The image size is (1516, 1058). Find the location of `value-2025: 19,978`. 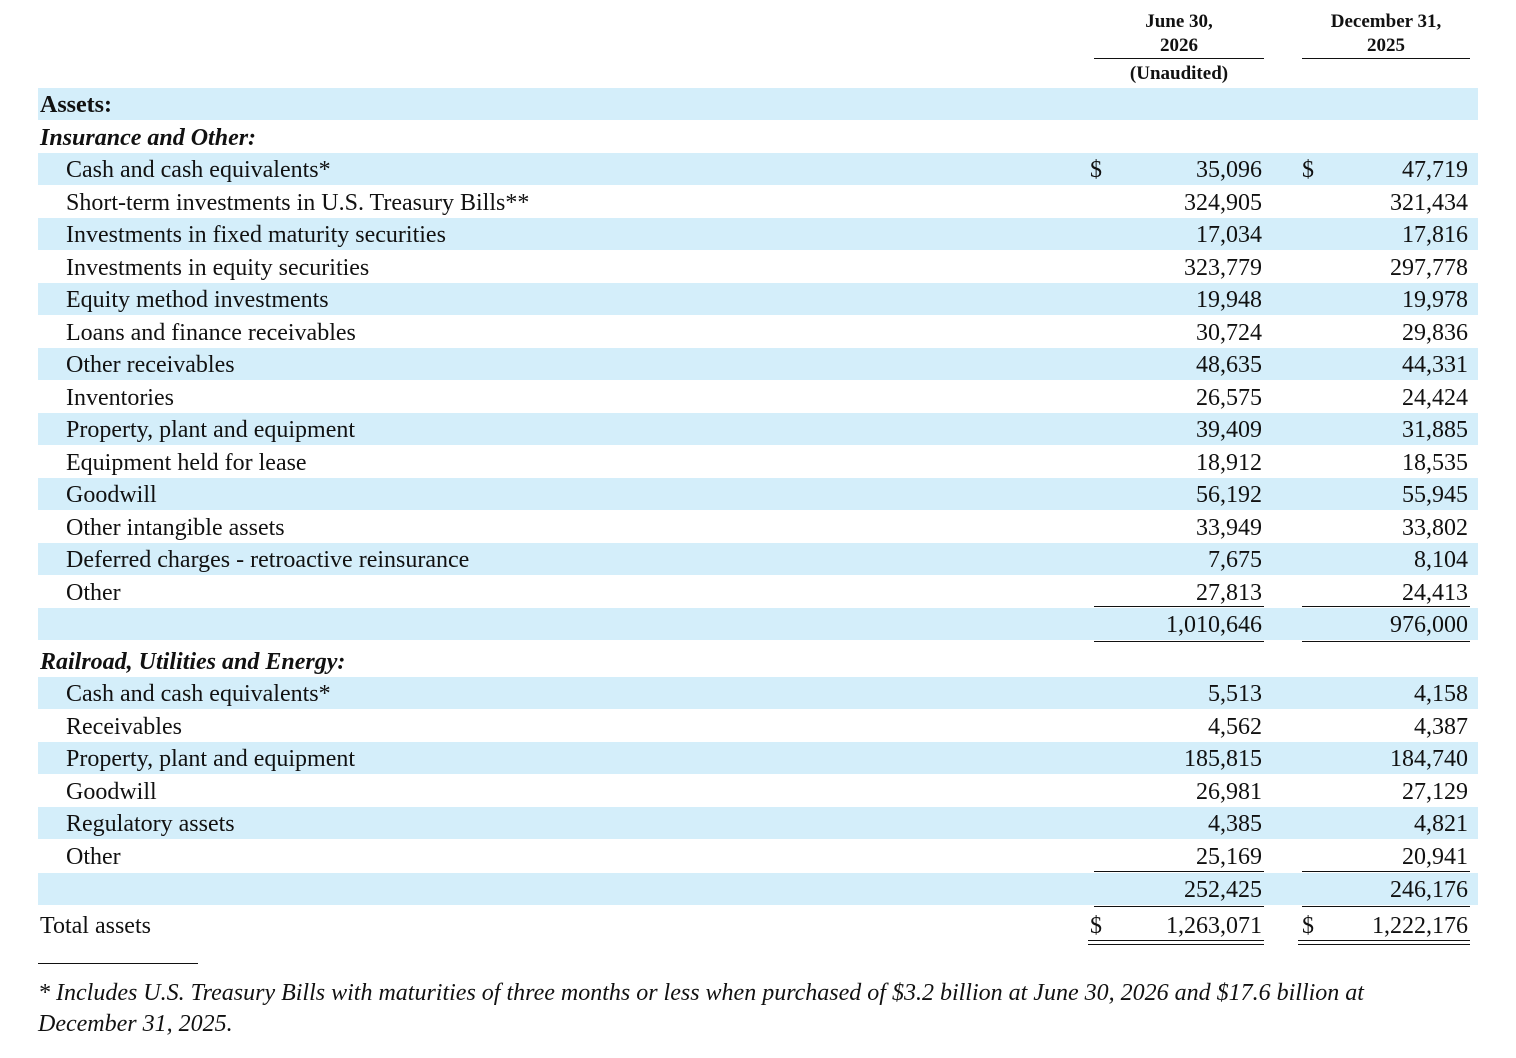

value-2025: 19,978 is located at coordinates (1435, 300).